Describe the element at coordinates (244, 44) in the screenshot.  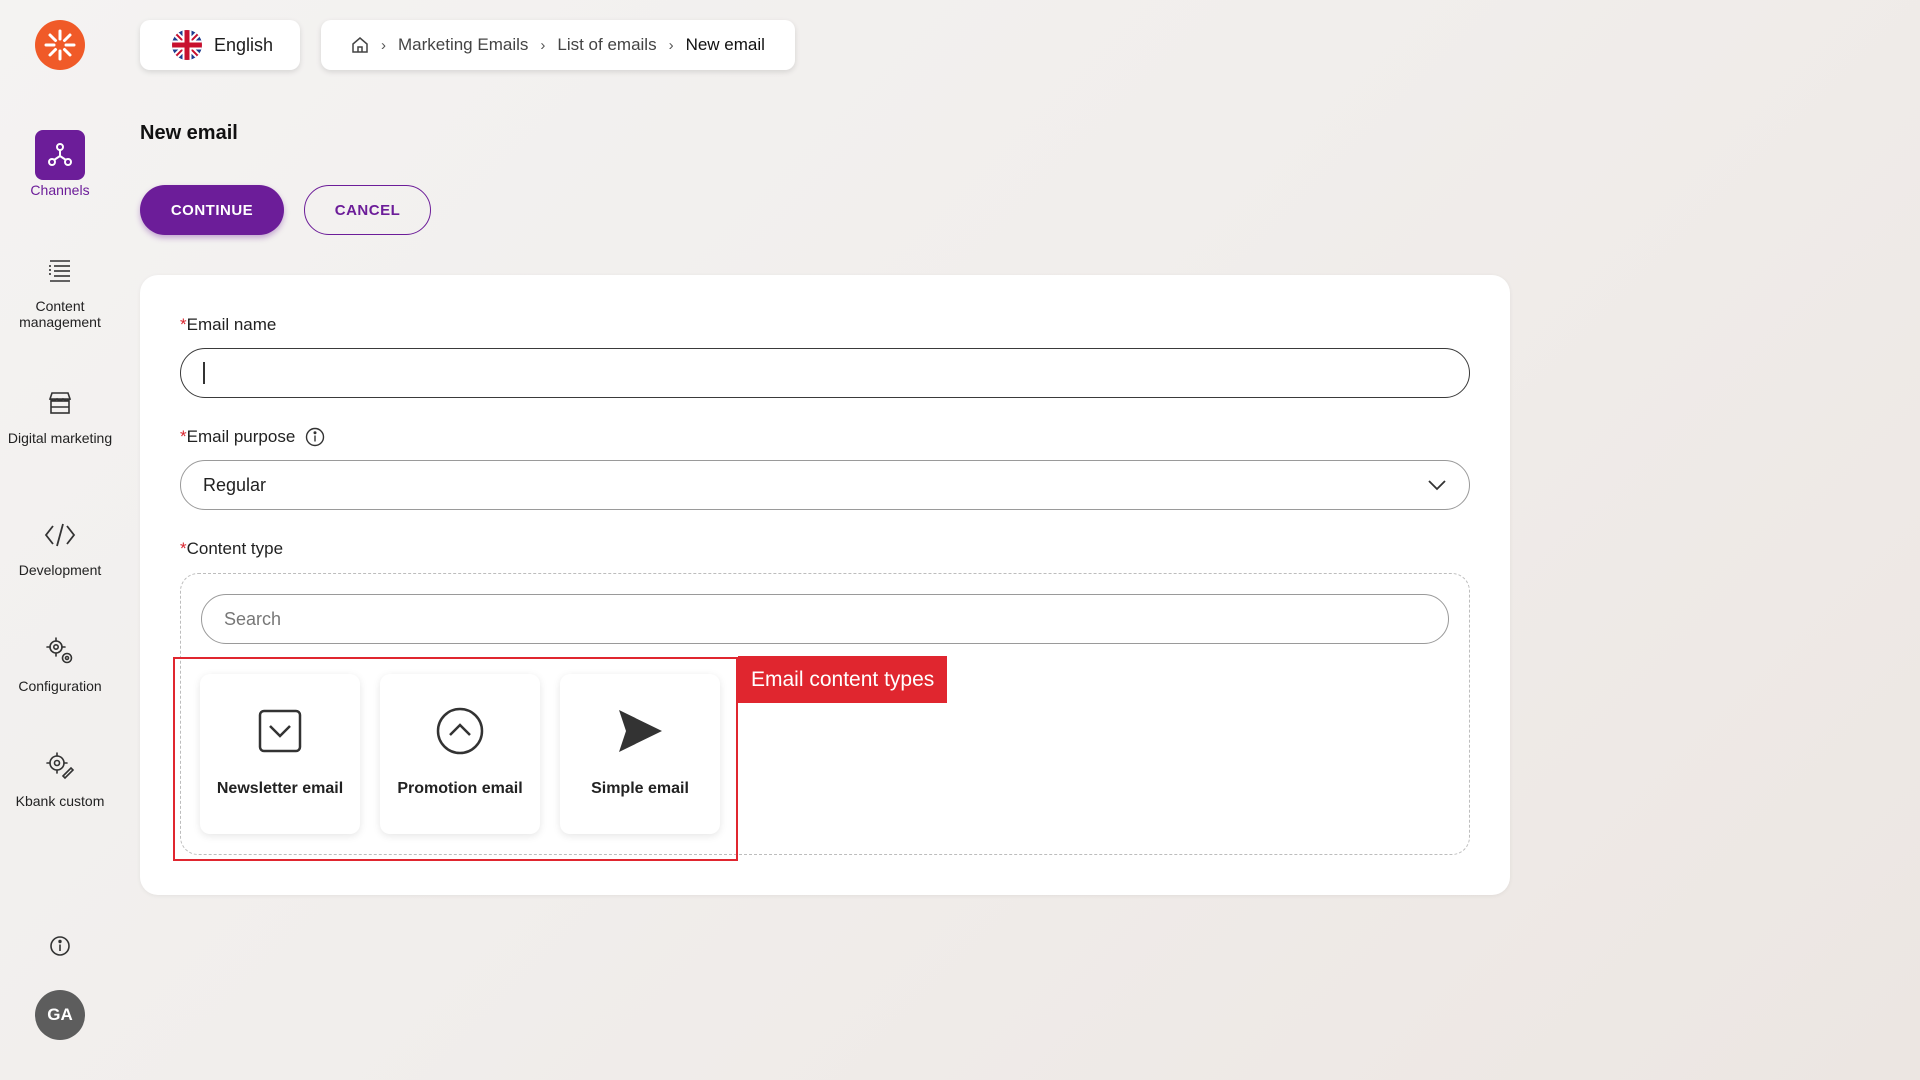
I see `language-label: English` at that location.